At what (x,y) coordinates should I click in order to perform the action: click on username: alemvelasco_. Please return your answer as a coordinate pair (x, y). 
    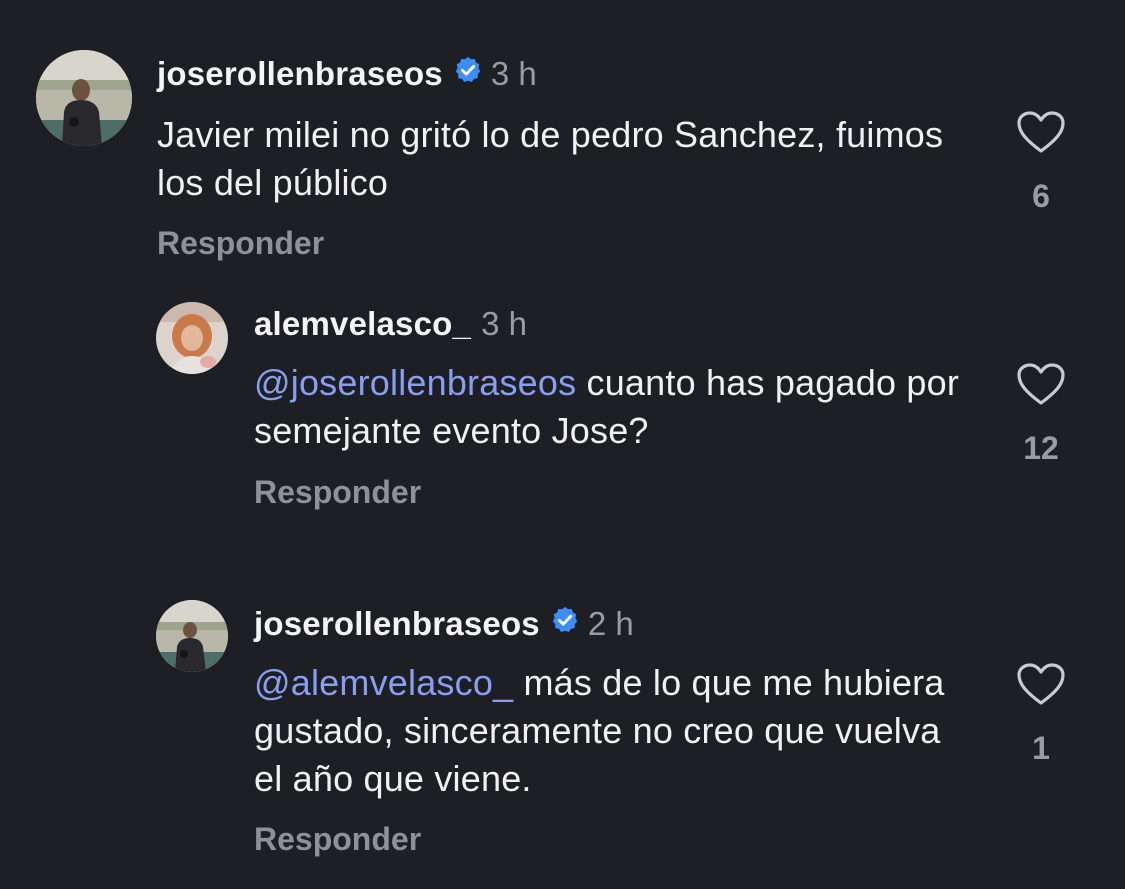
    Looking at the image, I should click on (362, 324).